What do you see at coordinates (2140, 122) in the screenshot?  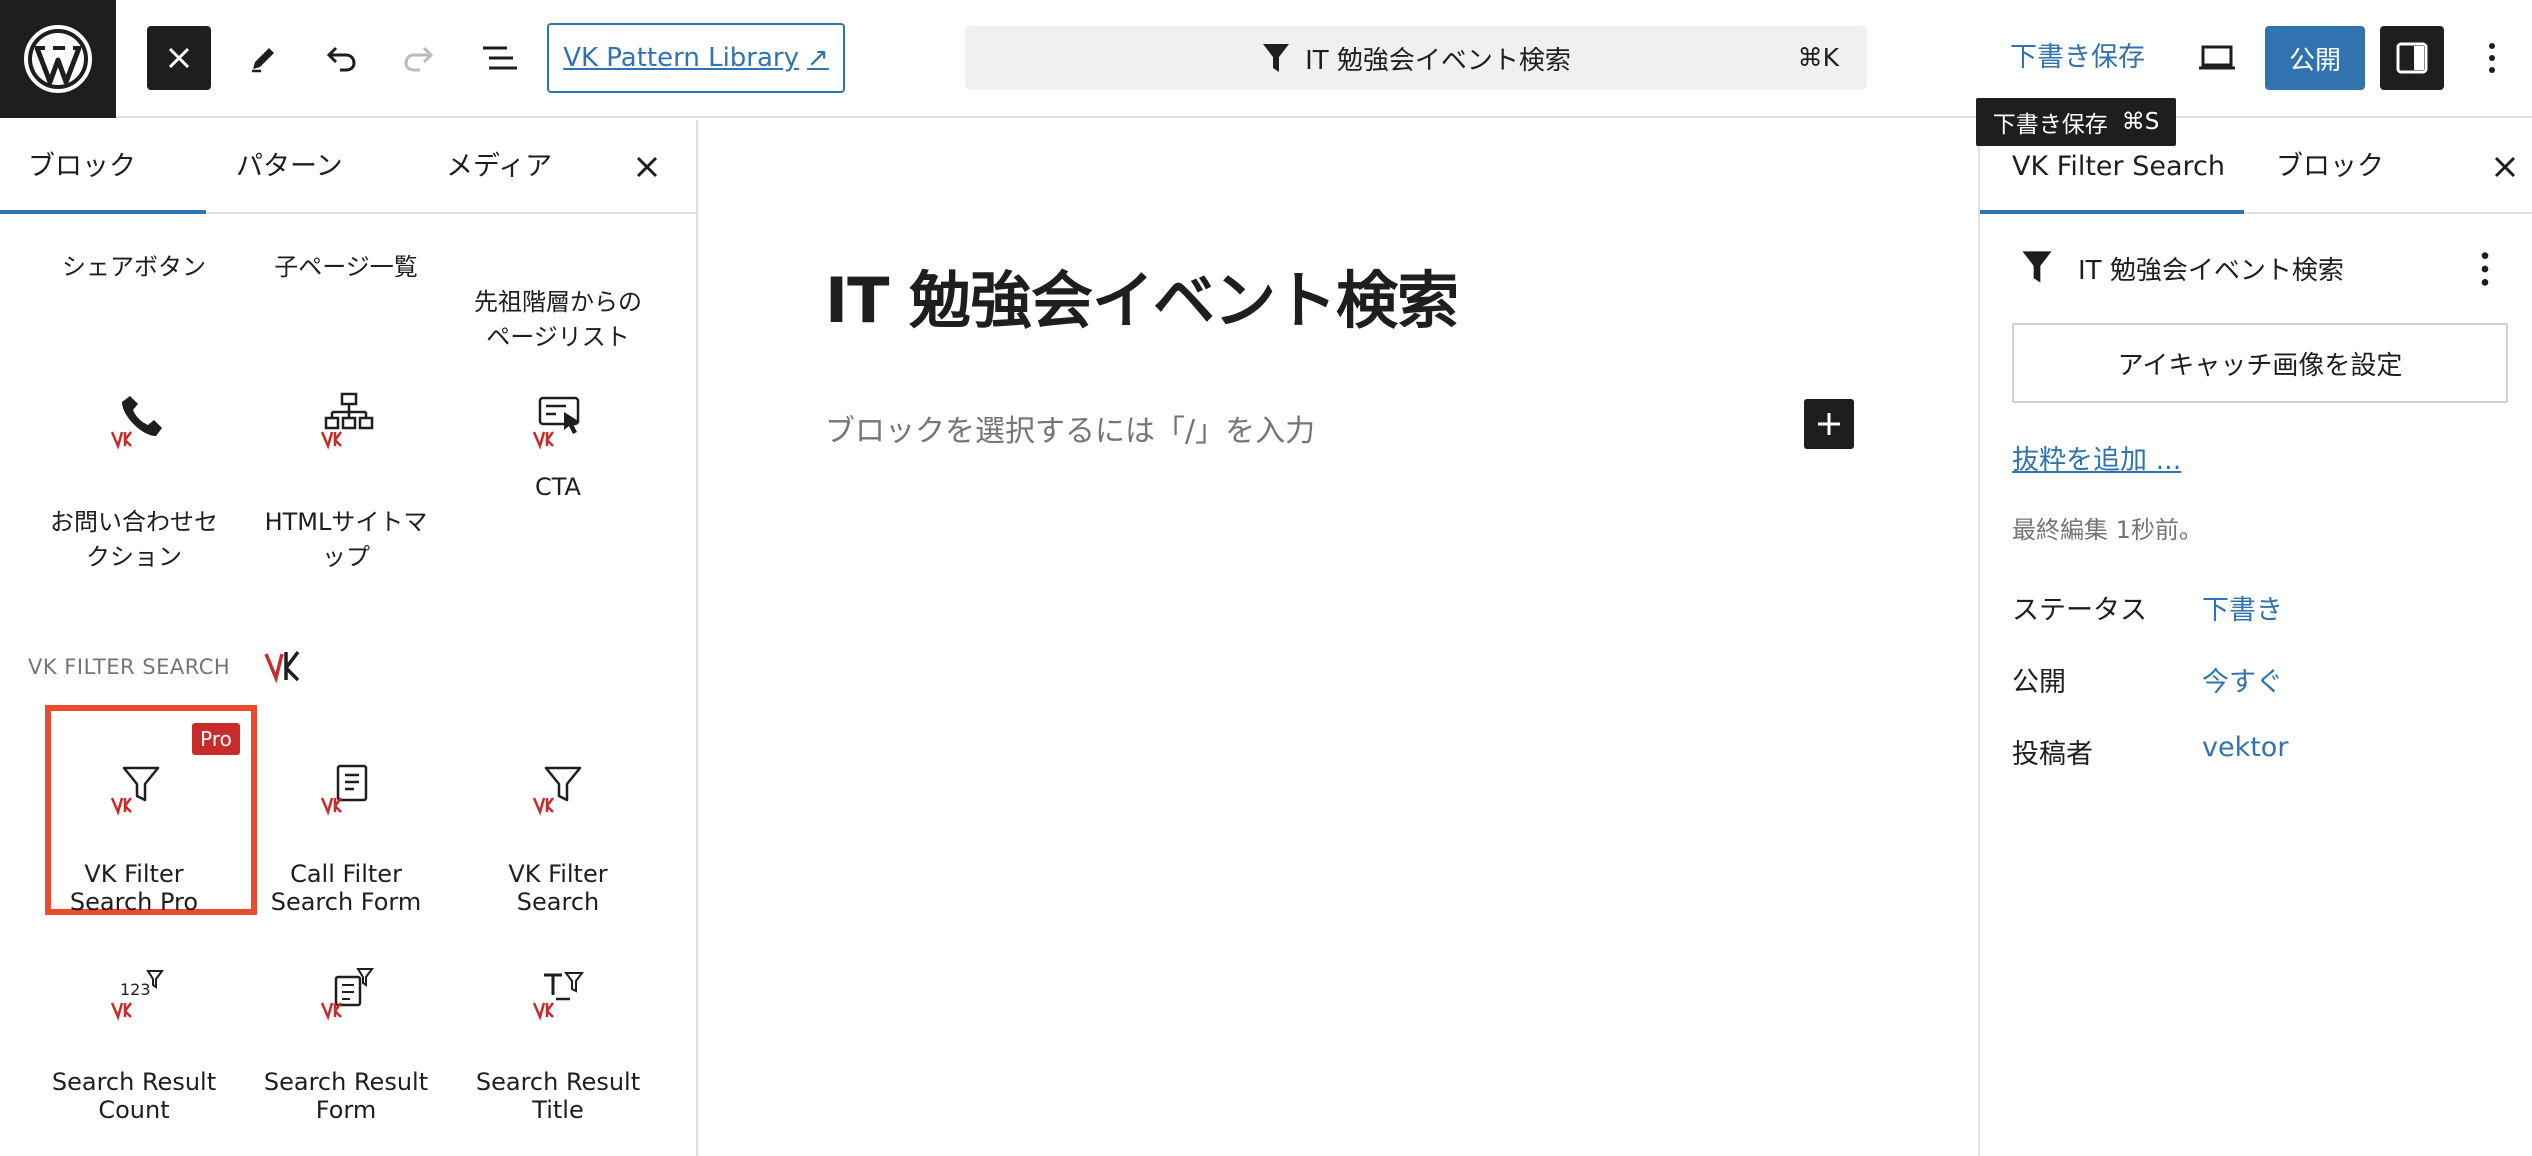 I see `tooltip-shortcut: ⌘S` at bounding box center [2140, 122].